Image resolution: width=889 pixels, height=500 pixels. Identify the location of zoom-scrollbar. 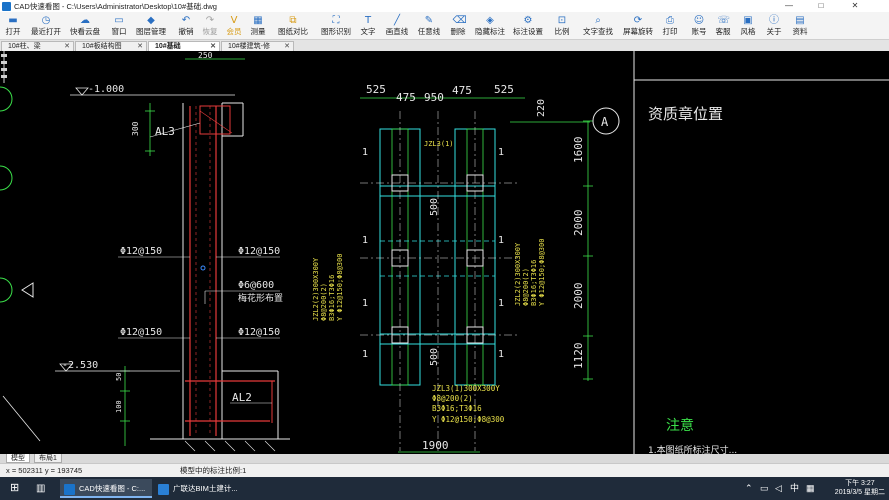
(4, 67).